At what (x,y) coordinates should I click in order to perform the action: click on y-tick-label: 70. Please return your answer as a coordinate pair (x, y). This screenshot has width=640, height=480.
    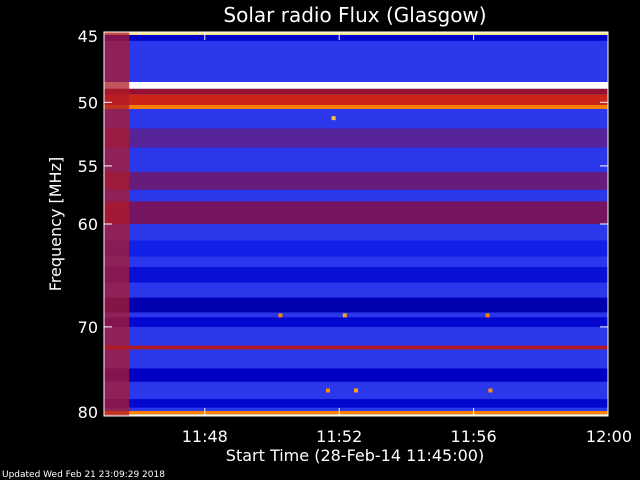
    Looking at the image, I should click on (88, 327).